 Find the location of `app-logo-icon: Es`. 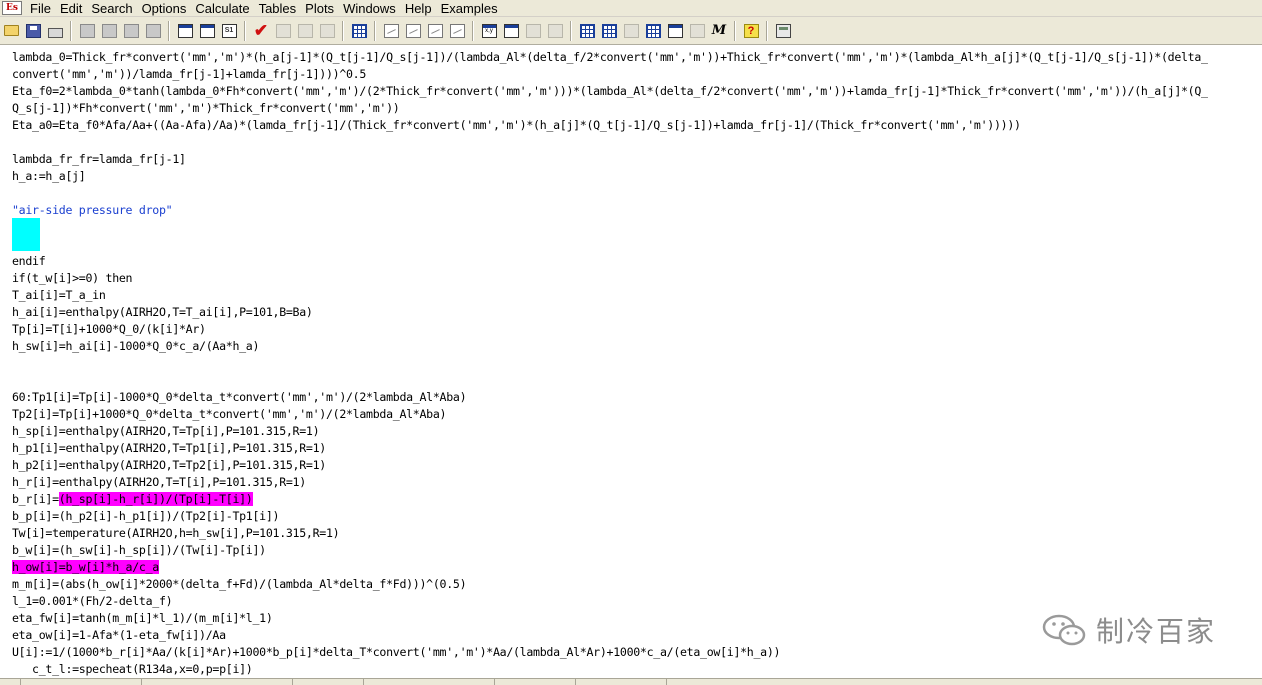

app-logo-icon: Es is located at coordinates (12, 8).